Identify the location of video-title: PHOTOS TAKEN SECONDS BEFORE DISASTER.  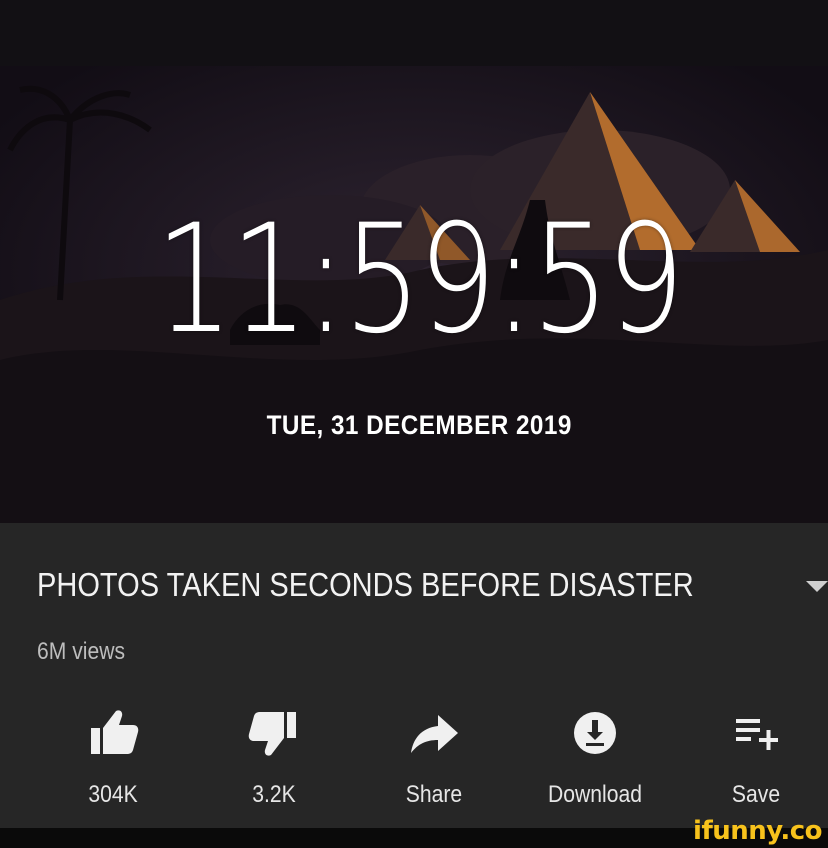
(365, 584).